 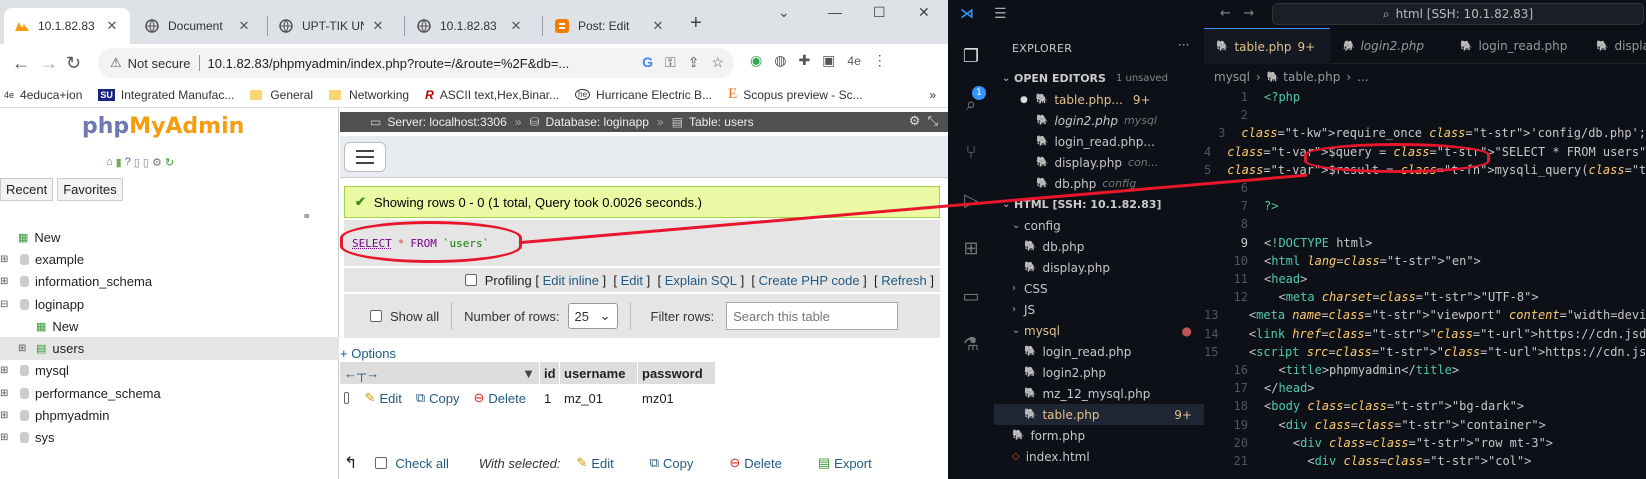 What do you see at coordinates (809, 280) in the screenshot?
I see `create-php-code-link: Create PHP code` at bounding box center [809, 280].